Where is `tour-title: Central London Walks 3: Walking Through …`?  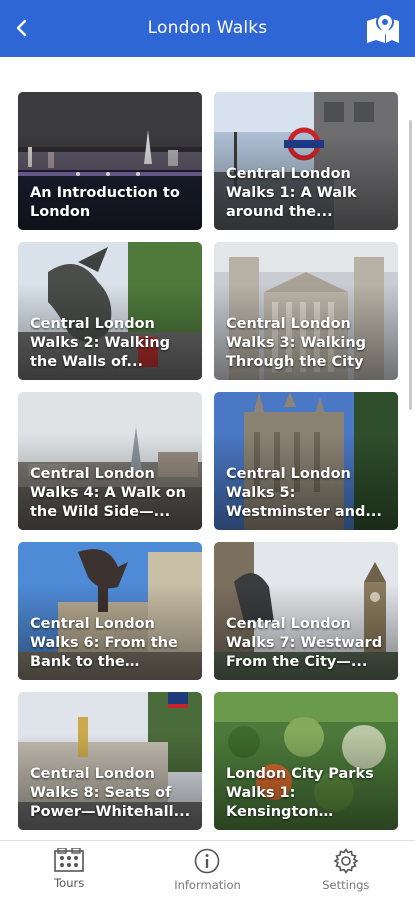 tour-title: Central London Walks 3: Walking Through … is located at coordinates (296, 343).